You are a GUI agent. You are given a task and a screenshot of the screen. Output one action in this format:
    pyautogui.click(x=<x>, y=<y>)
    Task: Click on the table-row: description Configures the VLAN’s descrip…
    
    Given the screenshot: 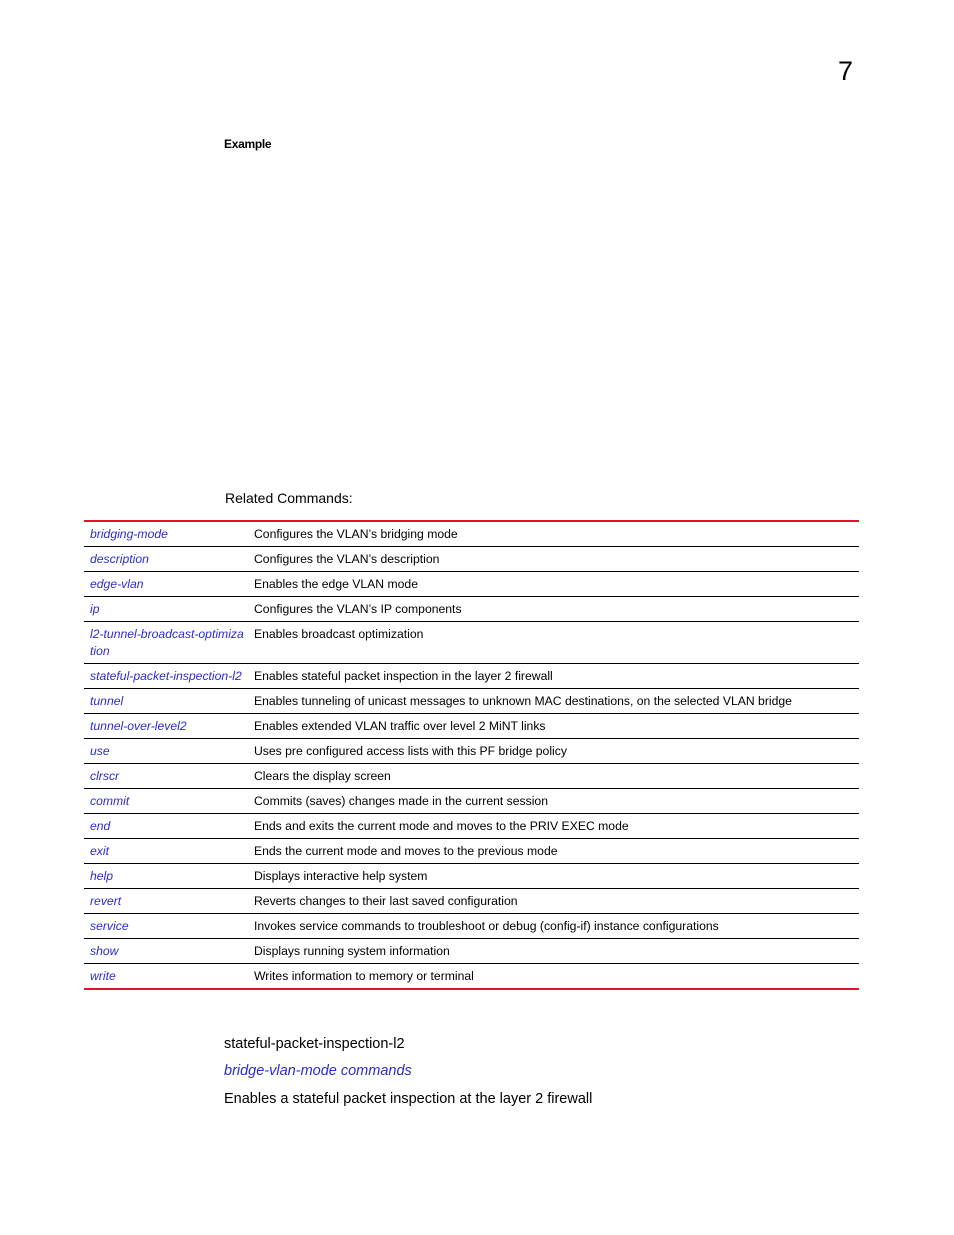 What is the action you would take?
    pyautogui.click(x=471, y=559)
    